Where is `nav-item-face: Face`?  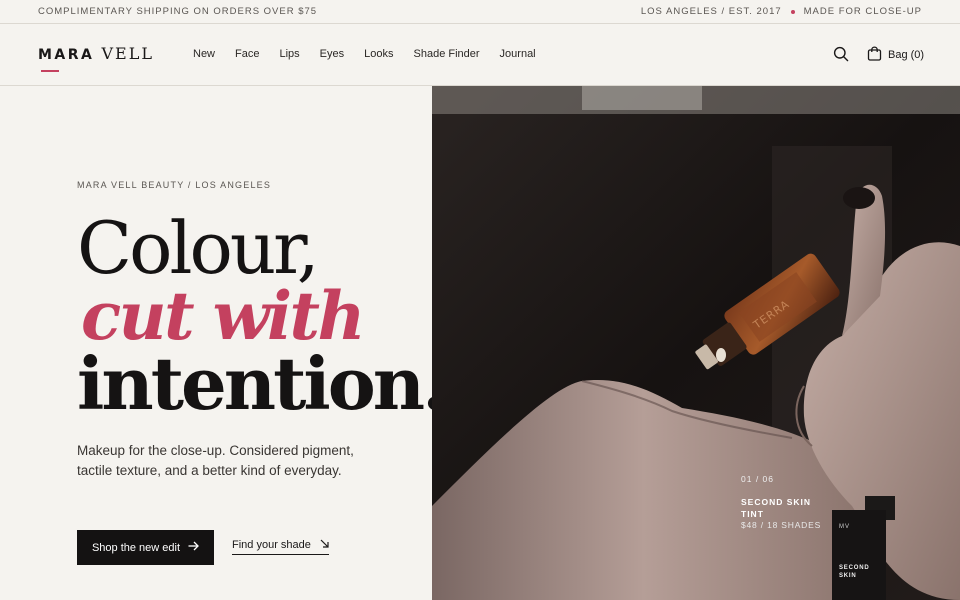 nav-item-face: Face is located at coordinates (247, 54).